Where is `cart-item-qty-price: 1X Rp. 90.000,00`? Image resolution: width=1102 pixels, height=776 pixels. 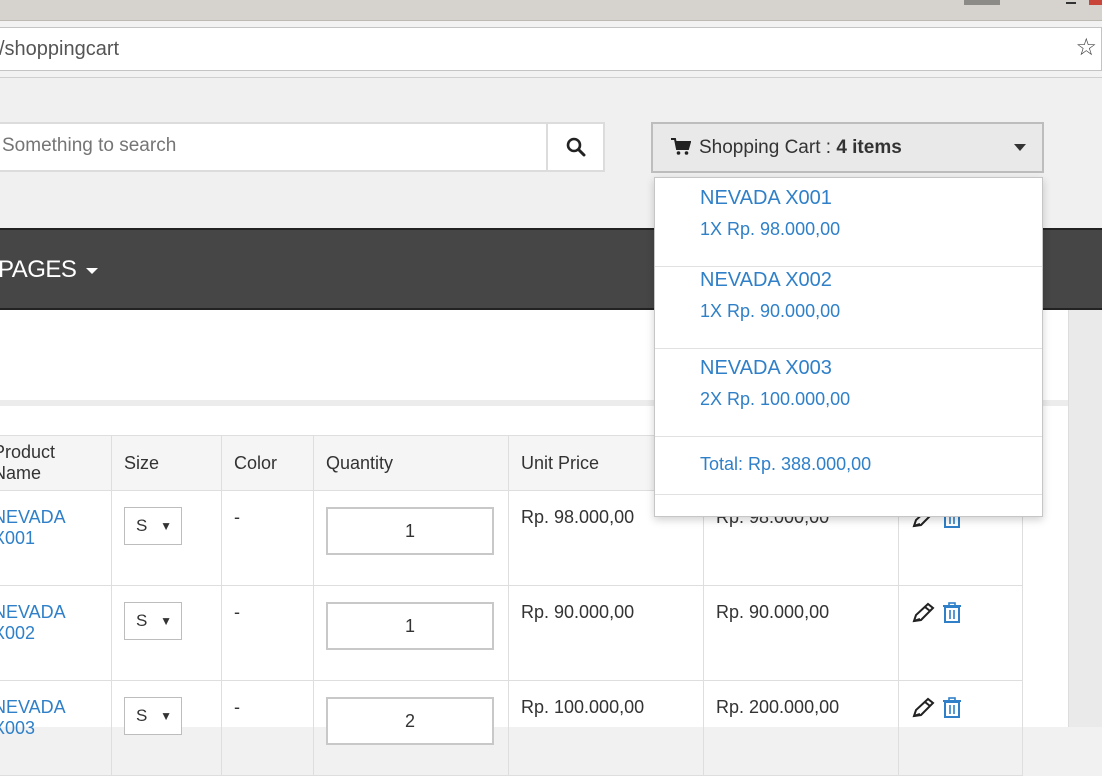
cart-item-qty-price: 1X Rp. 90.000,00 is located at coordinates (770, 311).